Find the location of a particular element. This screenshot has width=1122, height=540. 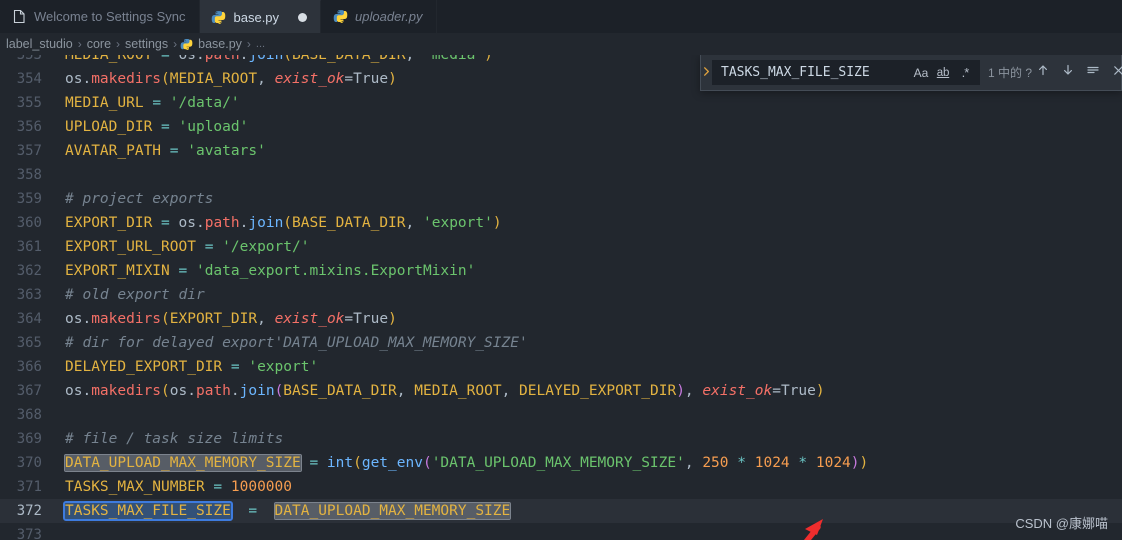

breadcrumb-item-settings: settings is located at coordinates (146, 44).